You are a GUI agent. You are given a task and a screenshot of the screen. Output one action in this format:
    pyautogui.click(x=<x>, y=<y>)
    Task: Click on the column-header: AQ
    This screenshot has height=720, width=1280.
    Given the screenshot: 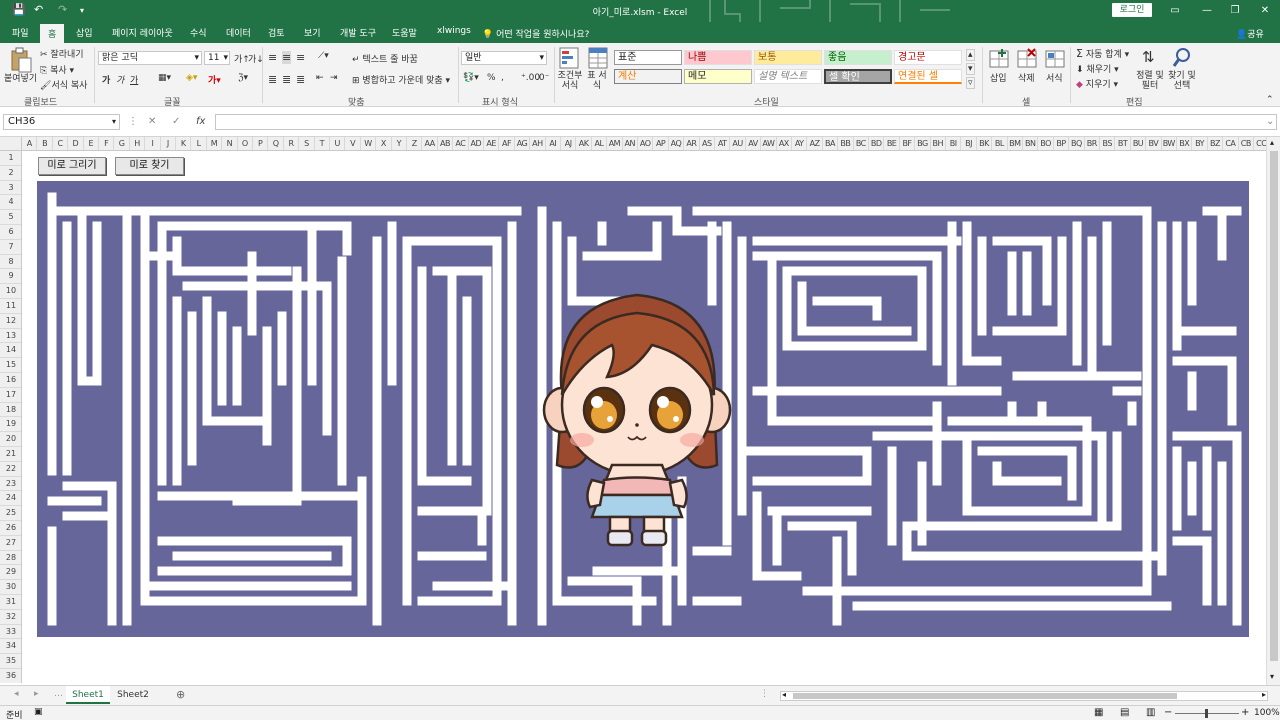 What is the action you would take?
    pyautogui.click(x=677, y=143)
    